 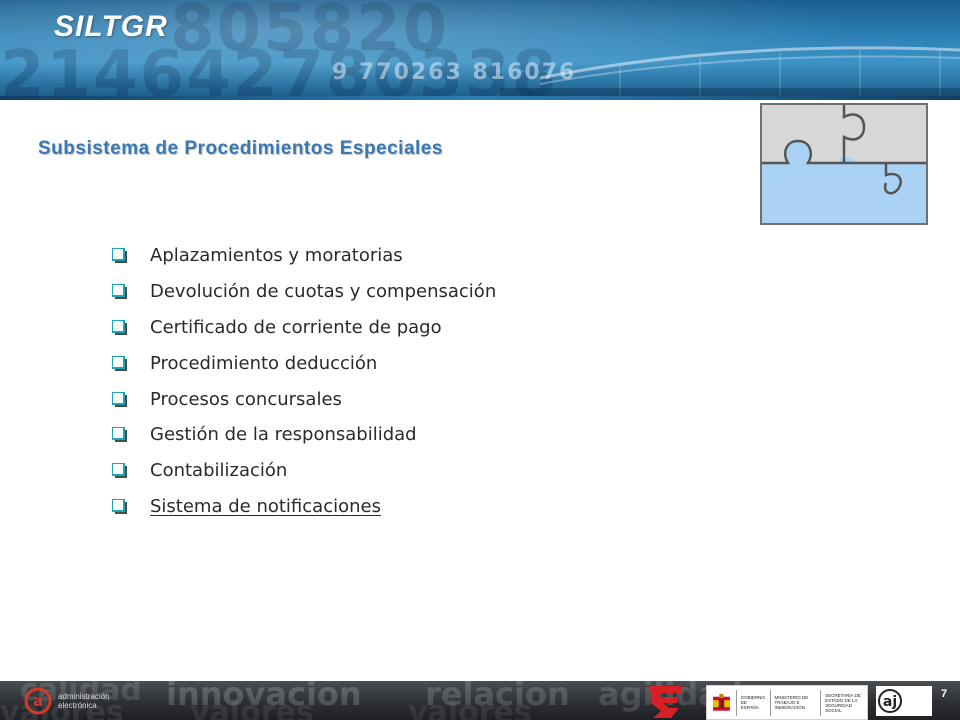 What do you see at coordinates (240, 148) in the screenshot?
I see `section-subtitle: Subsistema de Procedimientos Especiales` at bounding box center [240, 148].